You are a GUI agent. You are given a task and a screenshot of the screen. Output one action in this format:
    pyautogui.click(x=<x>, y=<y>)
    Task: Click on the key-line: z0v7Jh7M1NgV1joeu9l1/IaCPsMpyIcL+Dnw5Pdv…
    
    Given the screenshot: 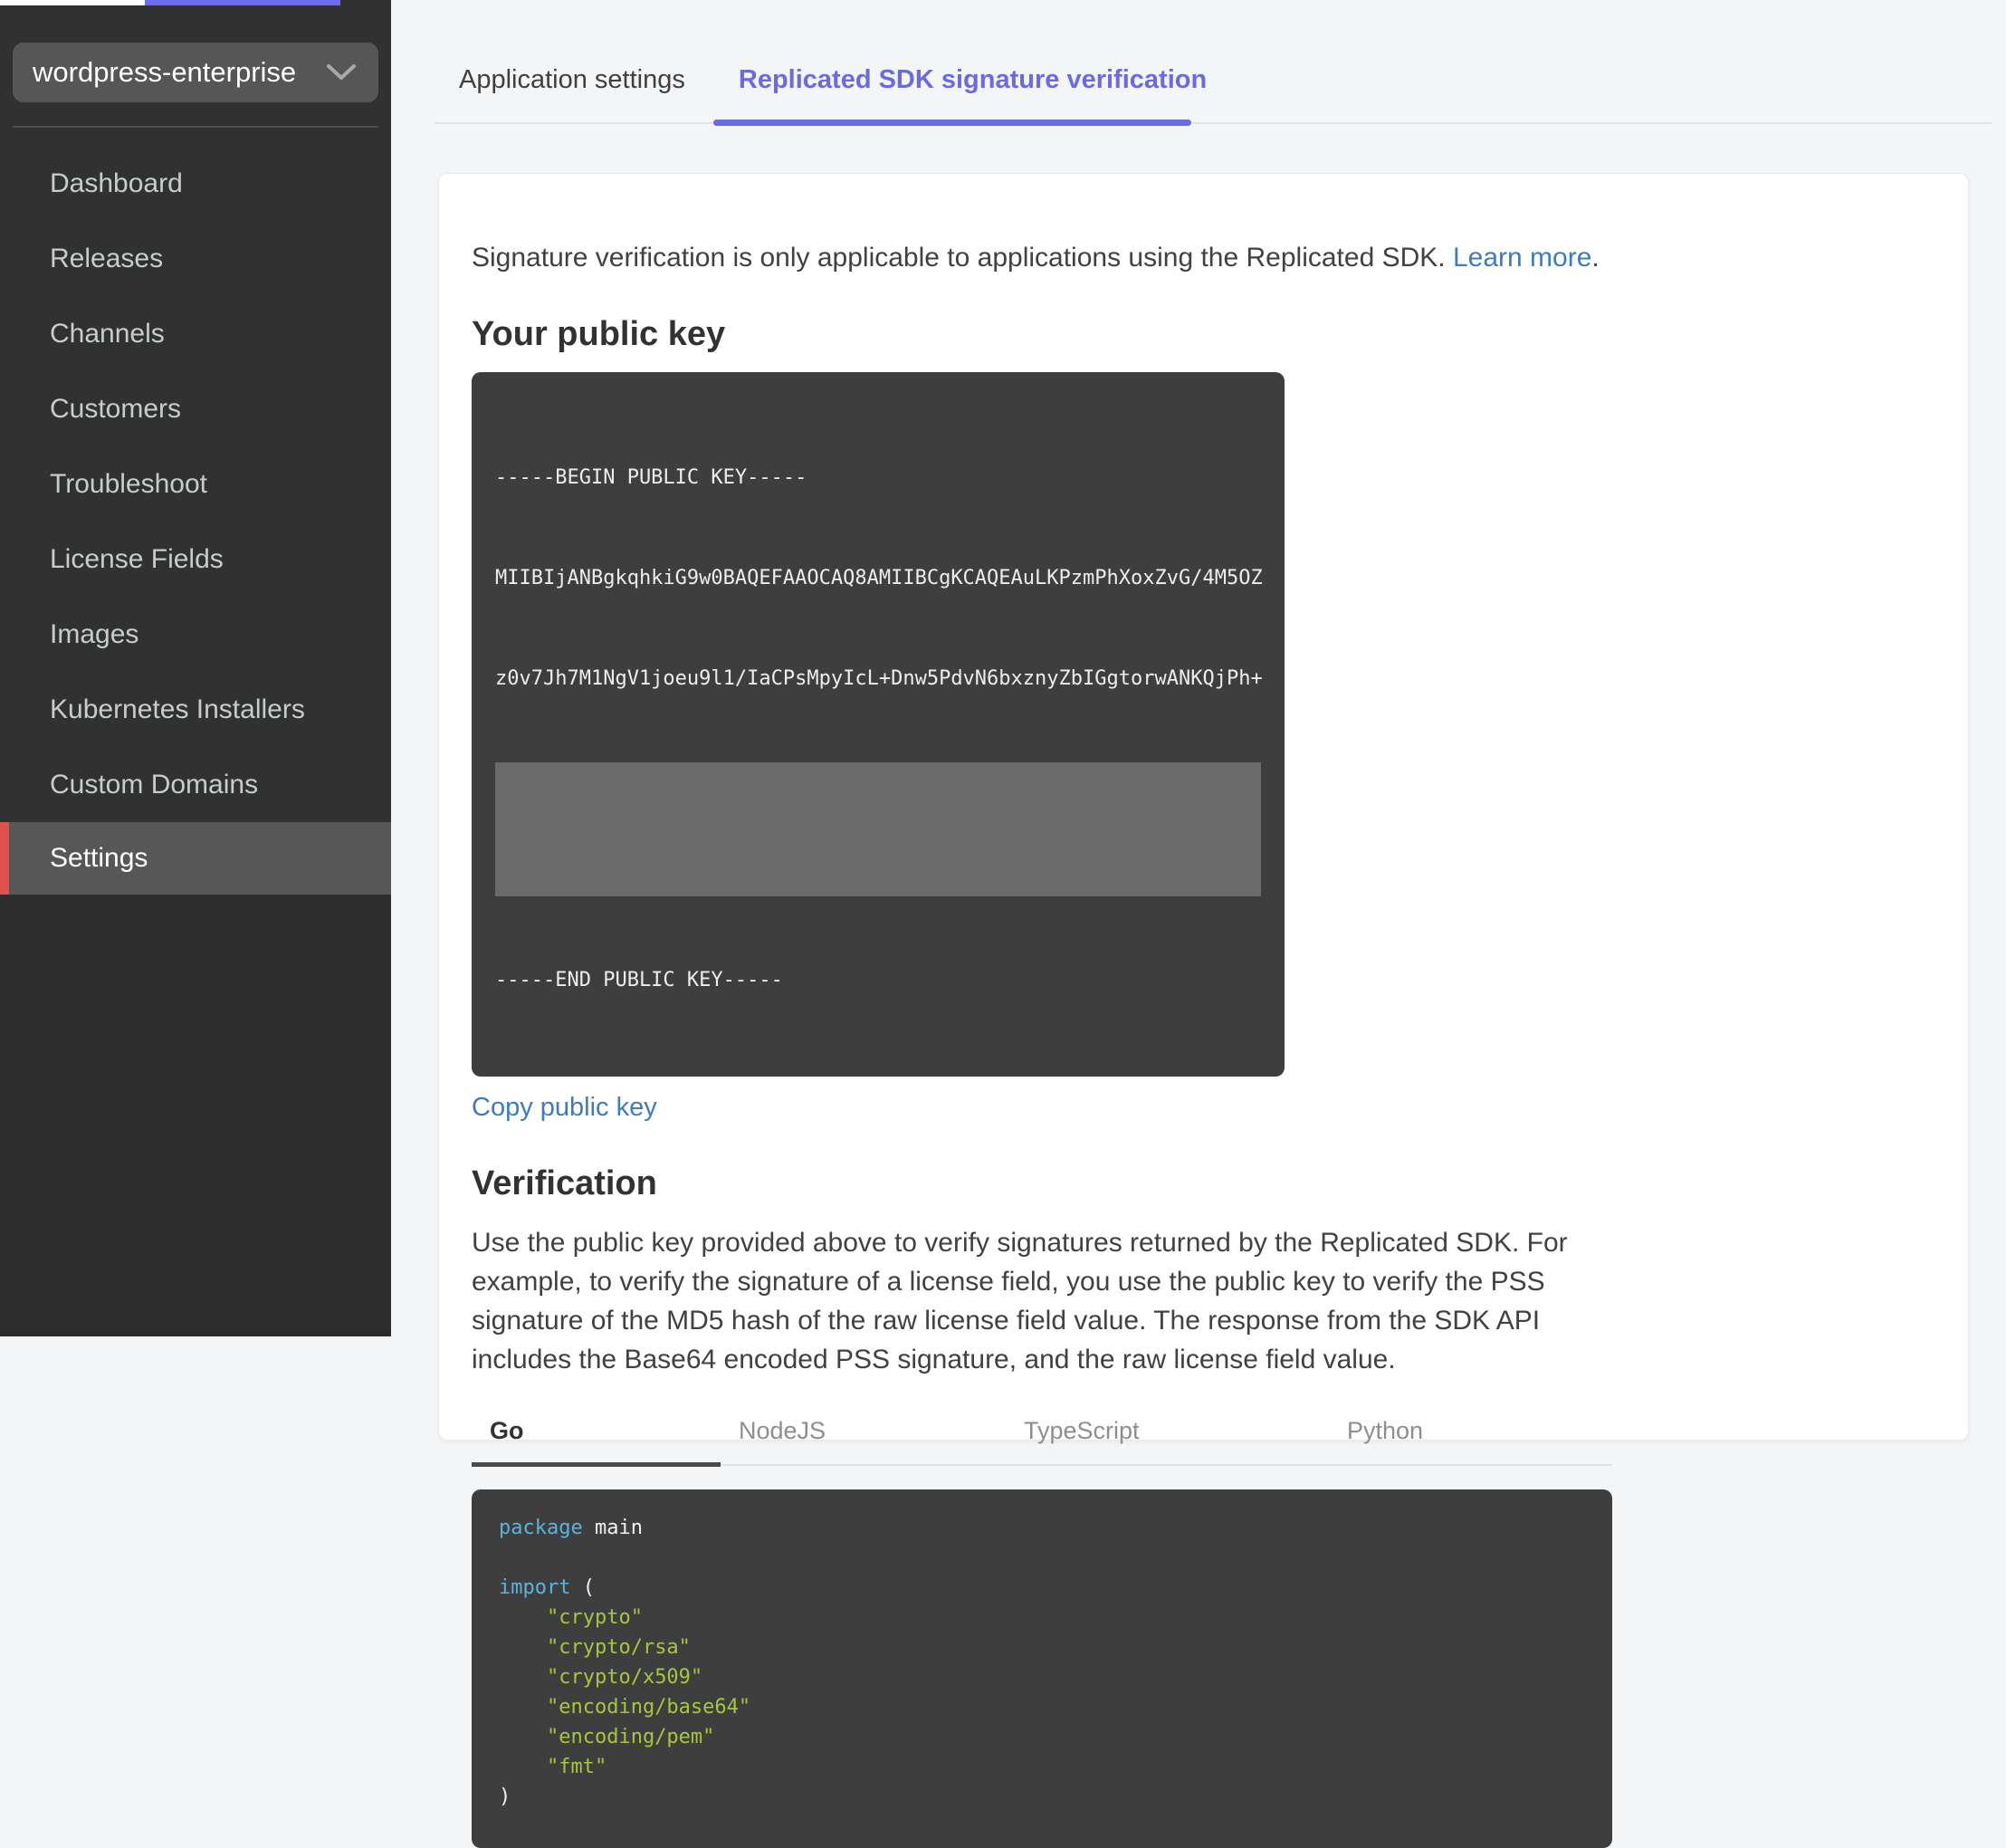 What is the action you would take?
    pyautogui.click(x=879, y=678)
    